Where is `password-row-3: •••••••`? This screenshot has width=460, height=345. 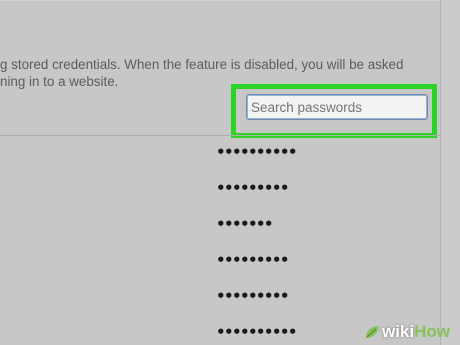
password-row-3: ••••••• is located at coordinates (245, 224).